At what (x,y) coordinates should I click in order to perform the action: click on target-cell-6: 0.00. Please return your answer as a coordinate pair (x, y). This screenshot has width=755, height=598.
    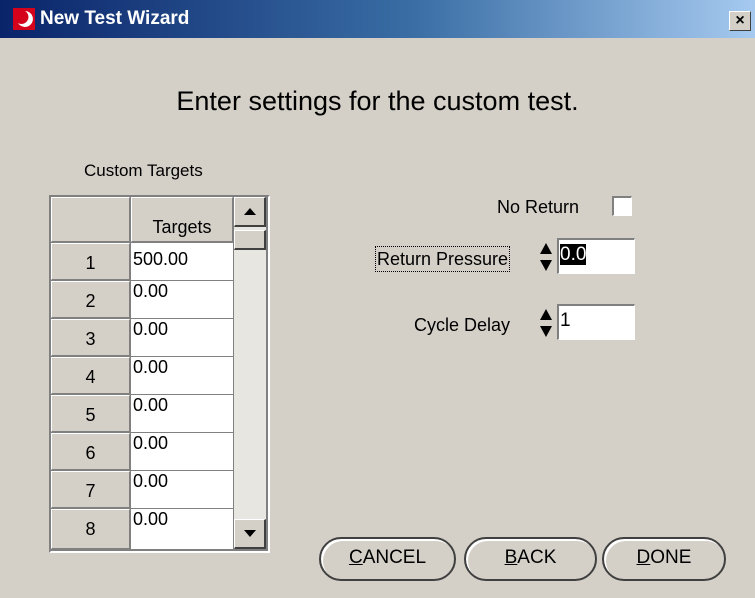
    Looking at the image, I should click on (182, 451).